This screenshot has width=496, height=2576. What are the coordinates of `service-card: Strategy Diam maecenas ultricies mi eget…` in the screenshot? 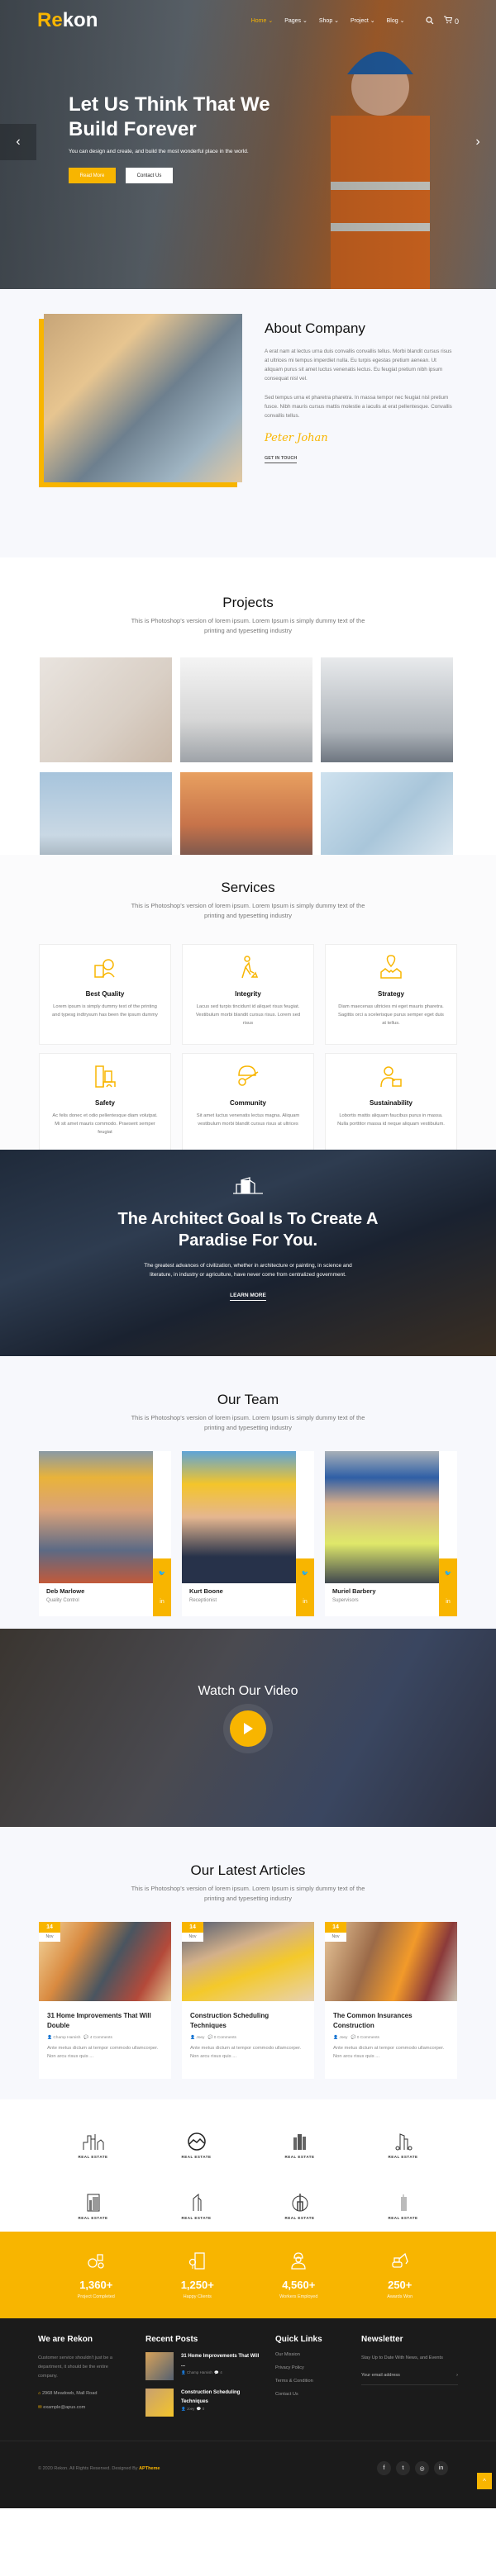 It's located at (391, 994).